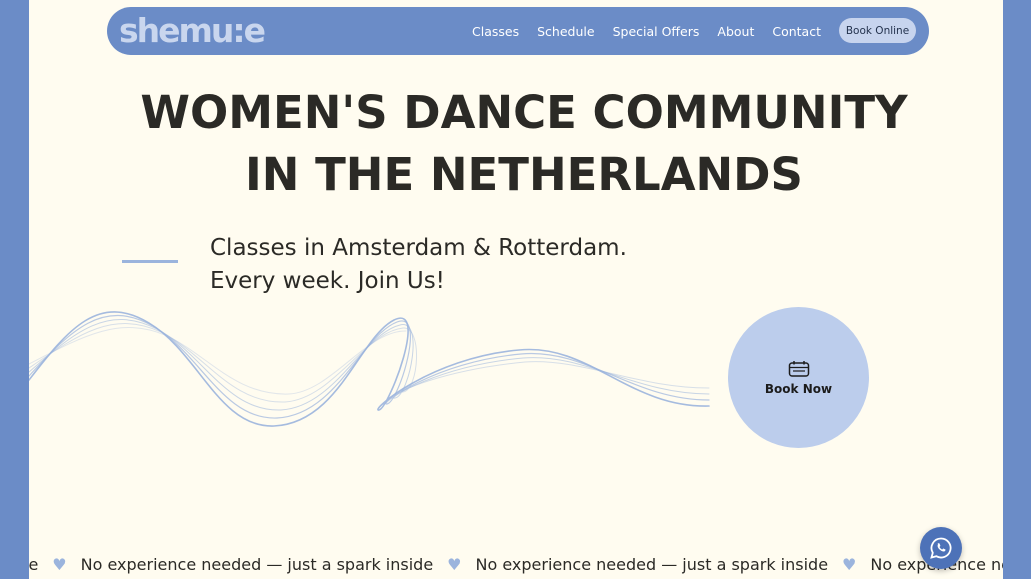 This screenshot has width=1031, height=579. I want to click on decorative-wave, so click(369, 369).